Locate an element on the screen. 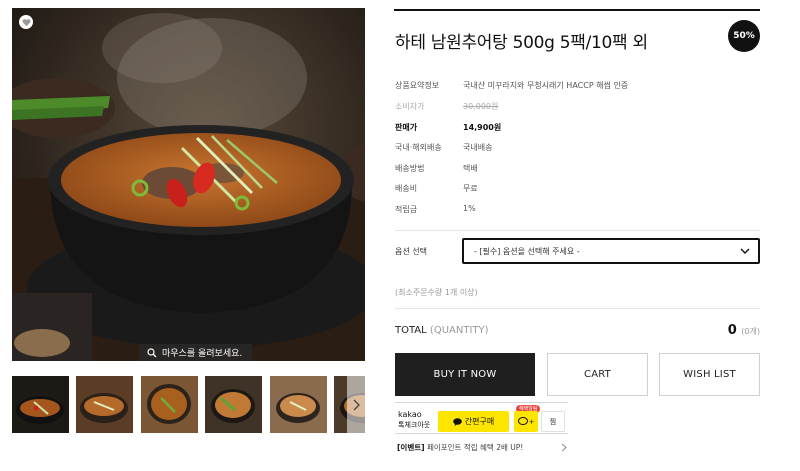 This screenshot has width=800, height=471. product-title: 하테 남원추어탕 500g 5팩/10팩 외 is located at coordinates (521, 43).